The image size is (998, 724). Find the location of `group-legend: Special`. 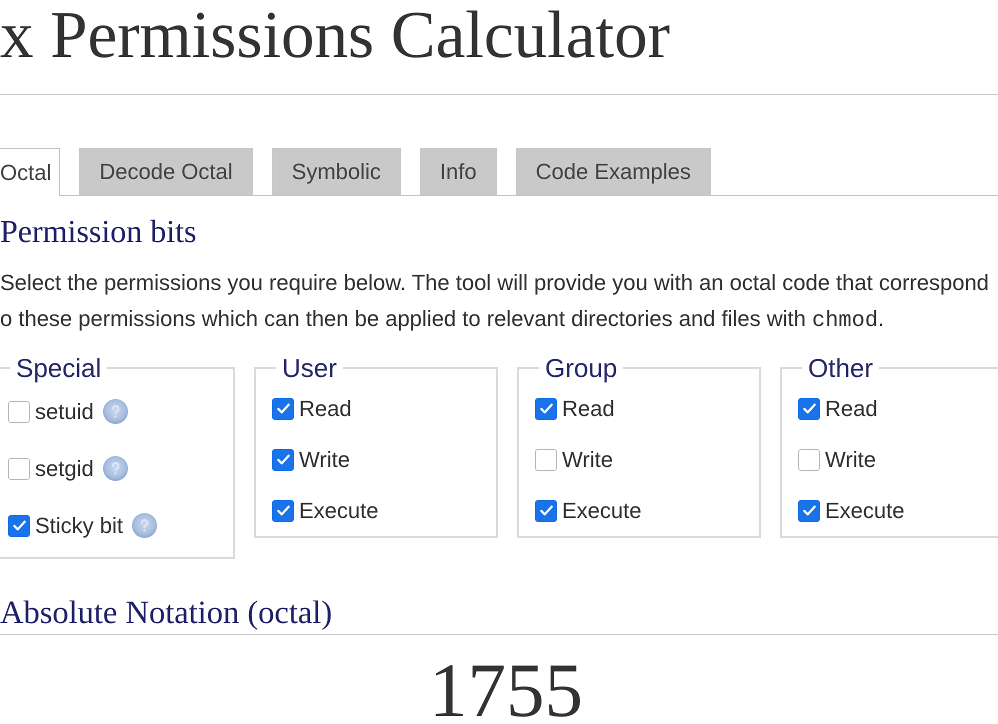

group-legend: Special is located at coordinates (59, 368).